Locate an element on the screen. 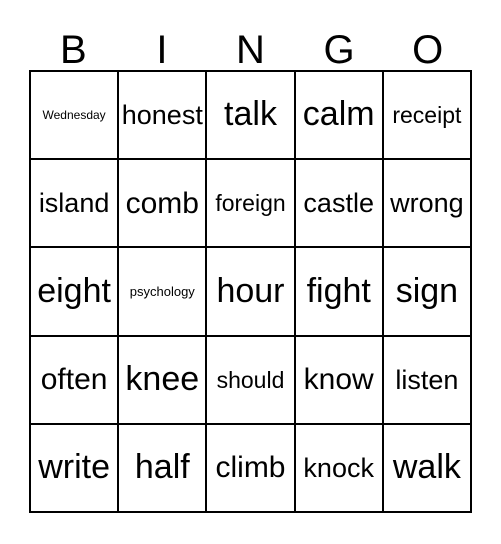 This screenshot has height=544, width=501. bingo-cell: psychology is located at coordinates (163, 292).